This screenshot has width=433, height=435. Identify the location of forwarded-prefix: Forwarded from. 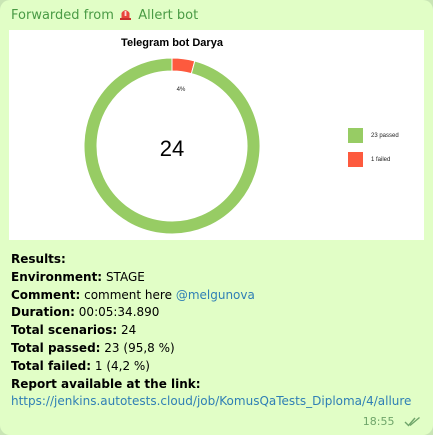
(62, 15).